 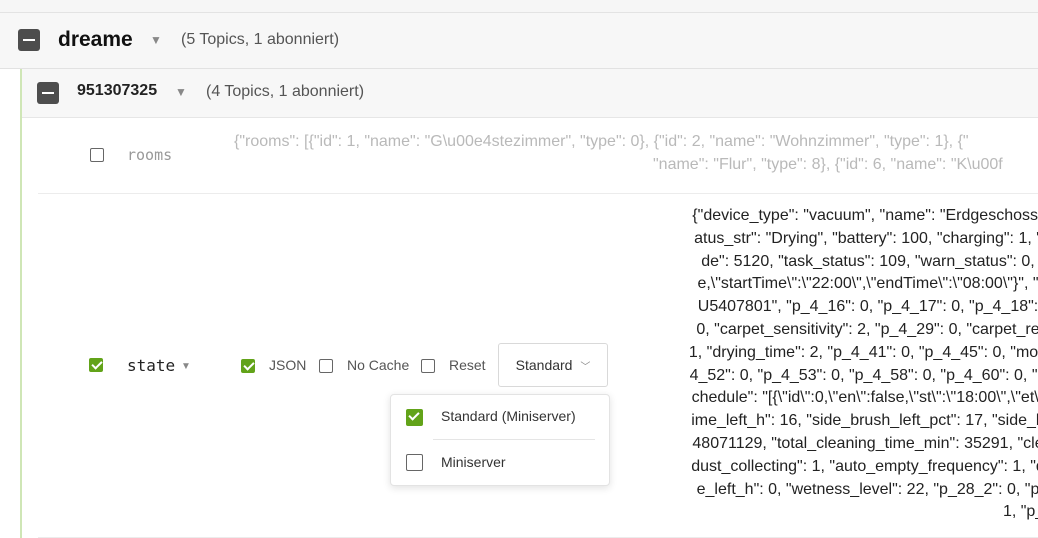 What do you see at coordinates (186, 366) in the screenshot?
I see `state-caret-down-icon: ▼` at bounding box center [186, 366].